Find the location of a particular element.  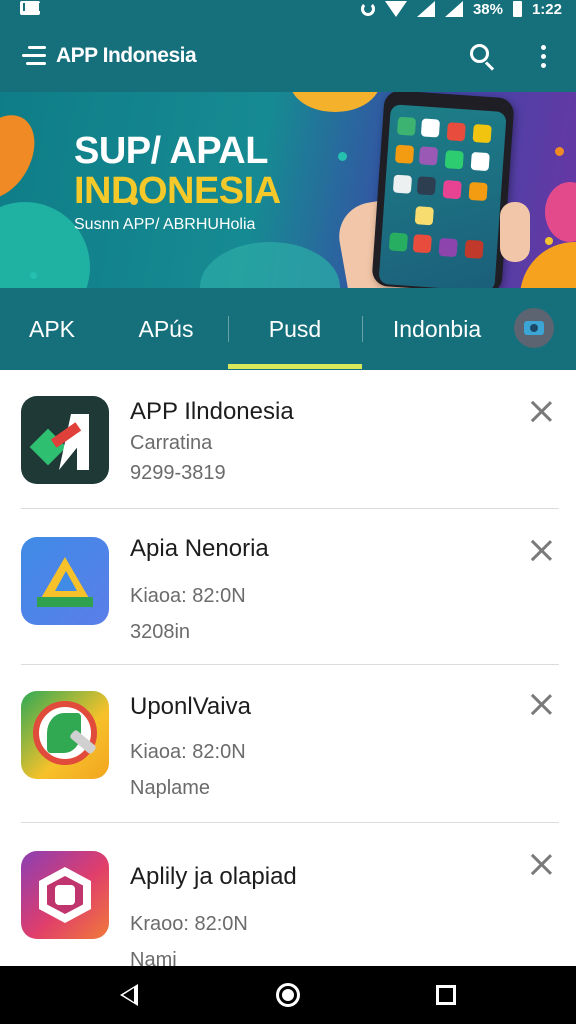

app-subtitle: Kraoo: 82:0N is located at coordinates (189, 924).